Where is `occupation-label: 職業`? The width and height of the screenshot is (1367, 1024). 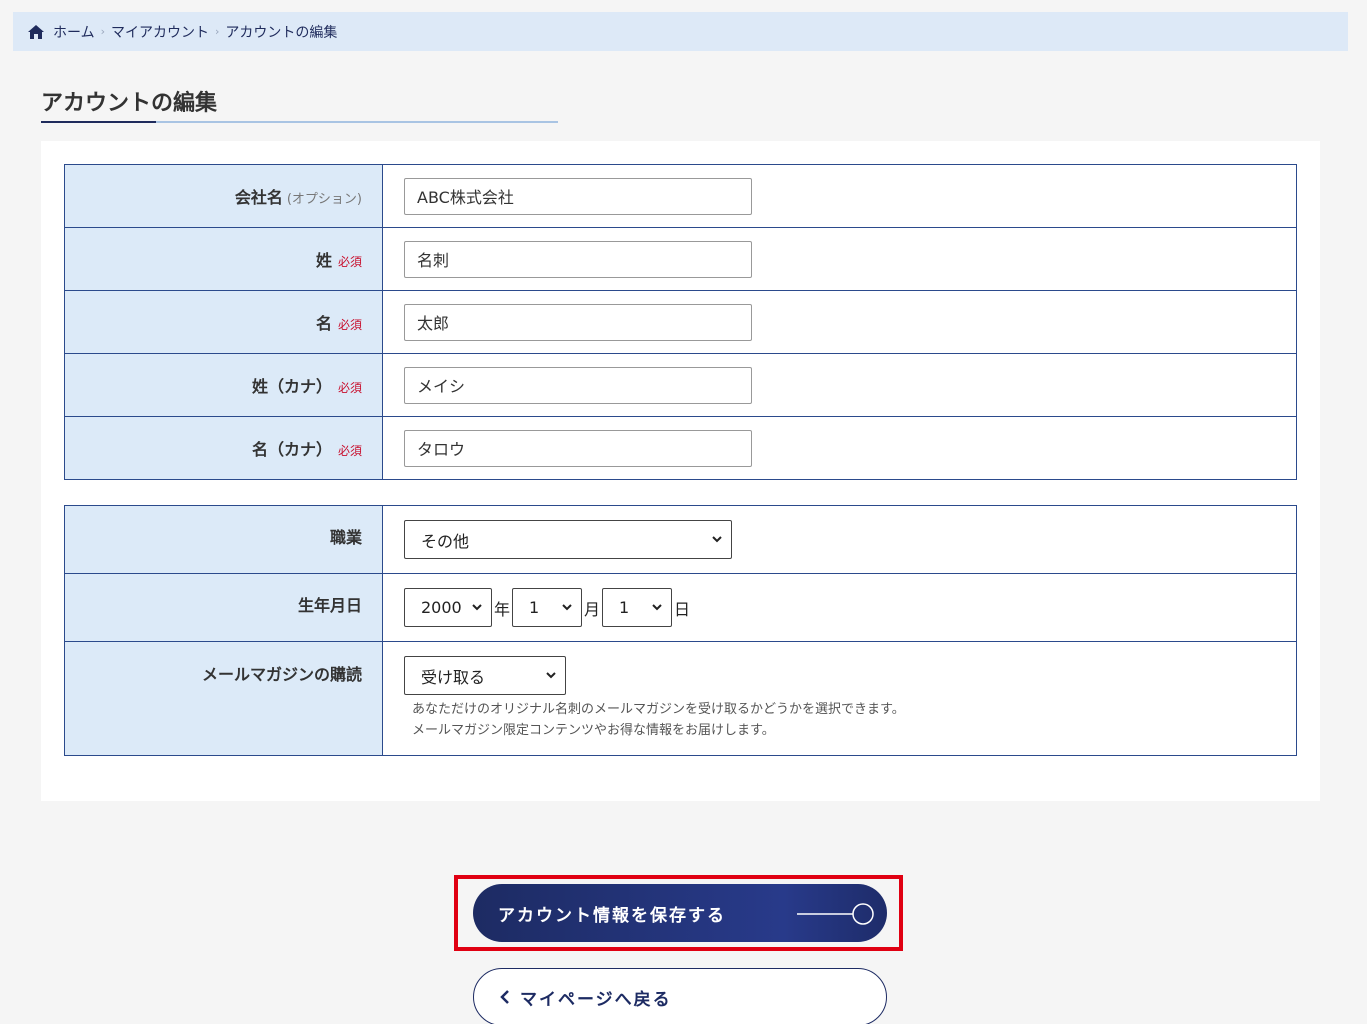
occupation-label: 職業 is located at coordinates (223, 539).